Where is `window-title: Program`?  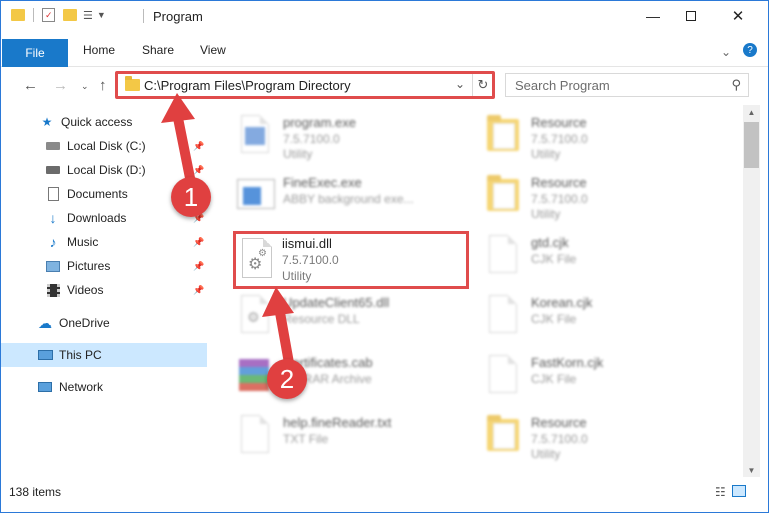
window-title: Program is located at coordinates (178, 16).